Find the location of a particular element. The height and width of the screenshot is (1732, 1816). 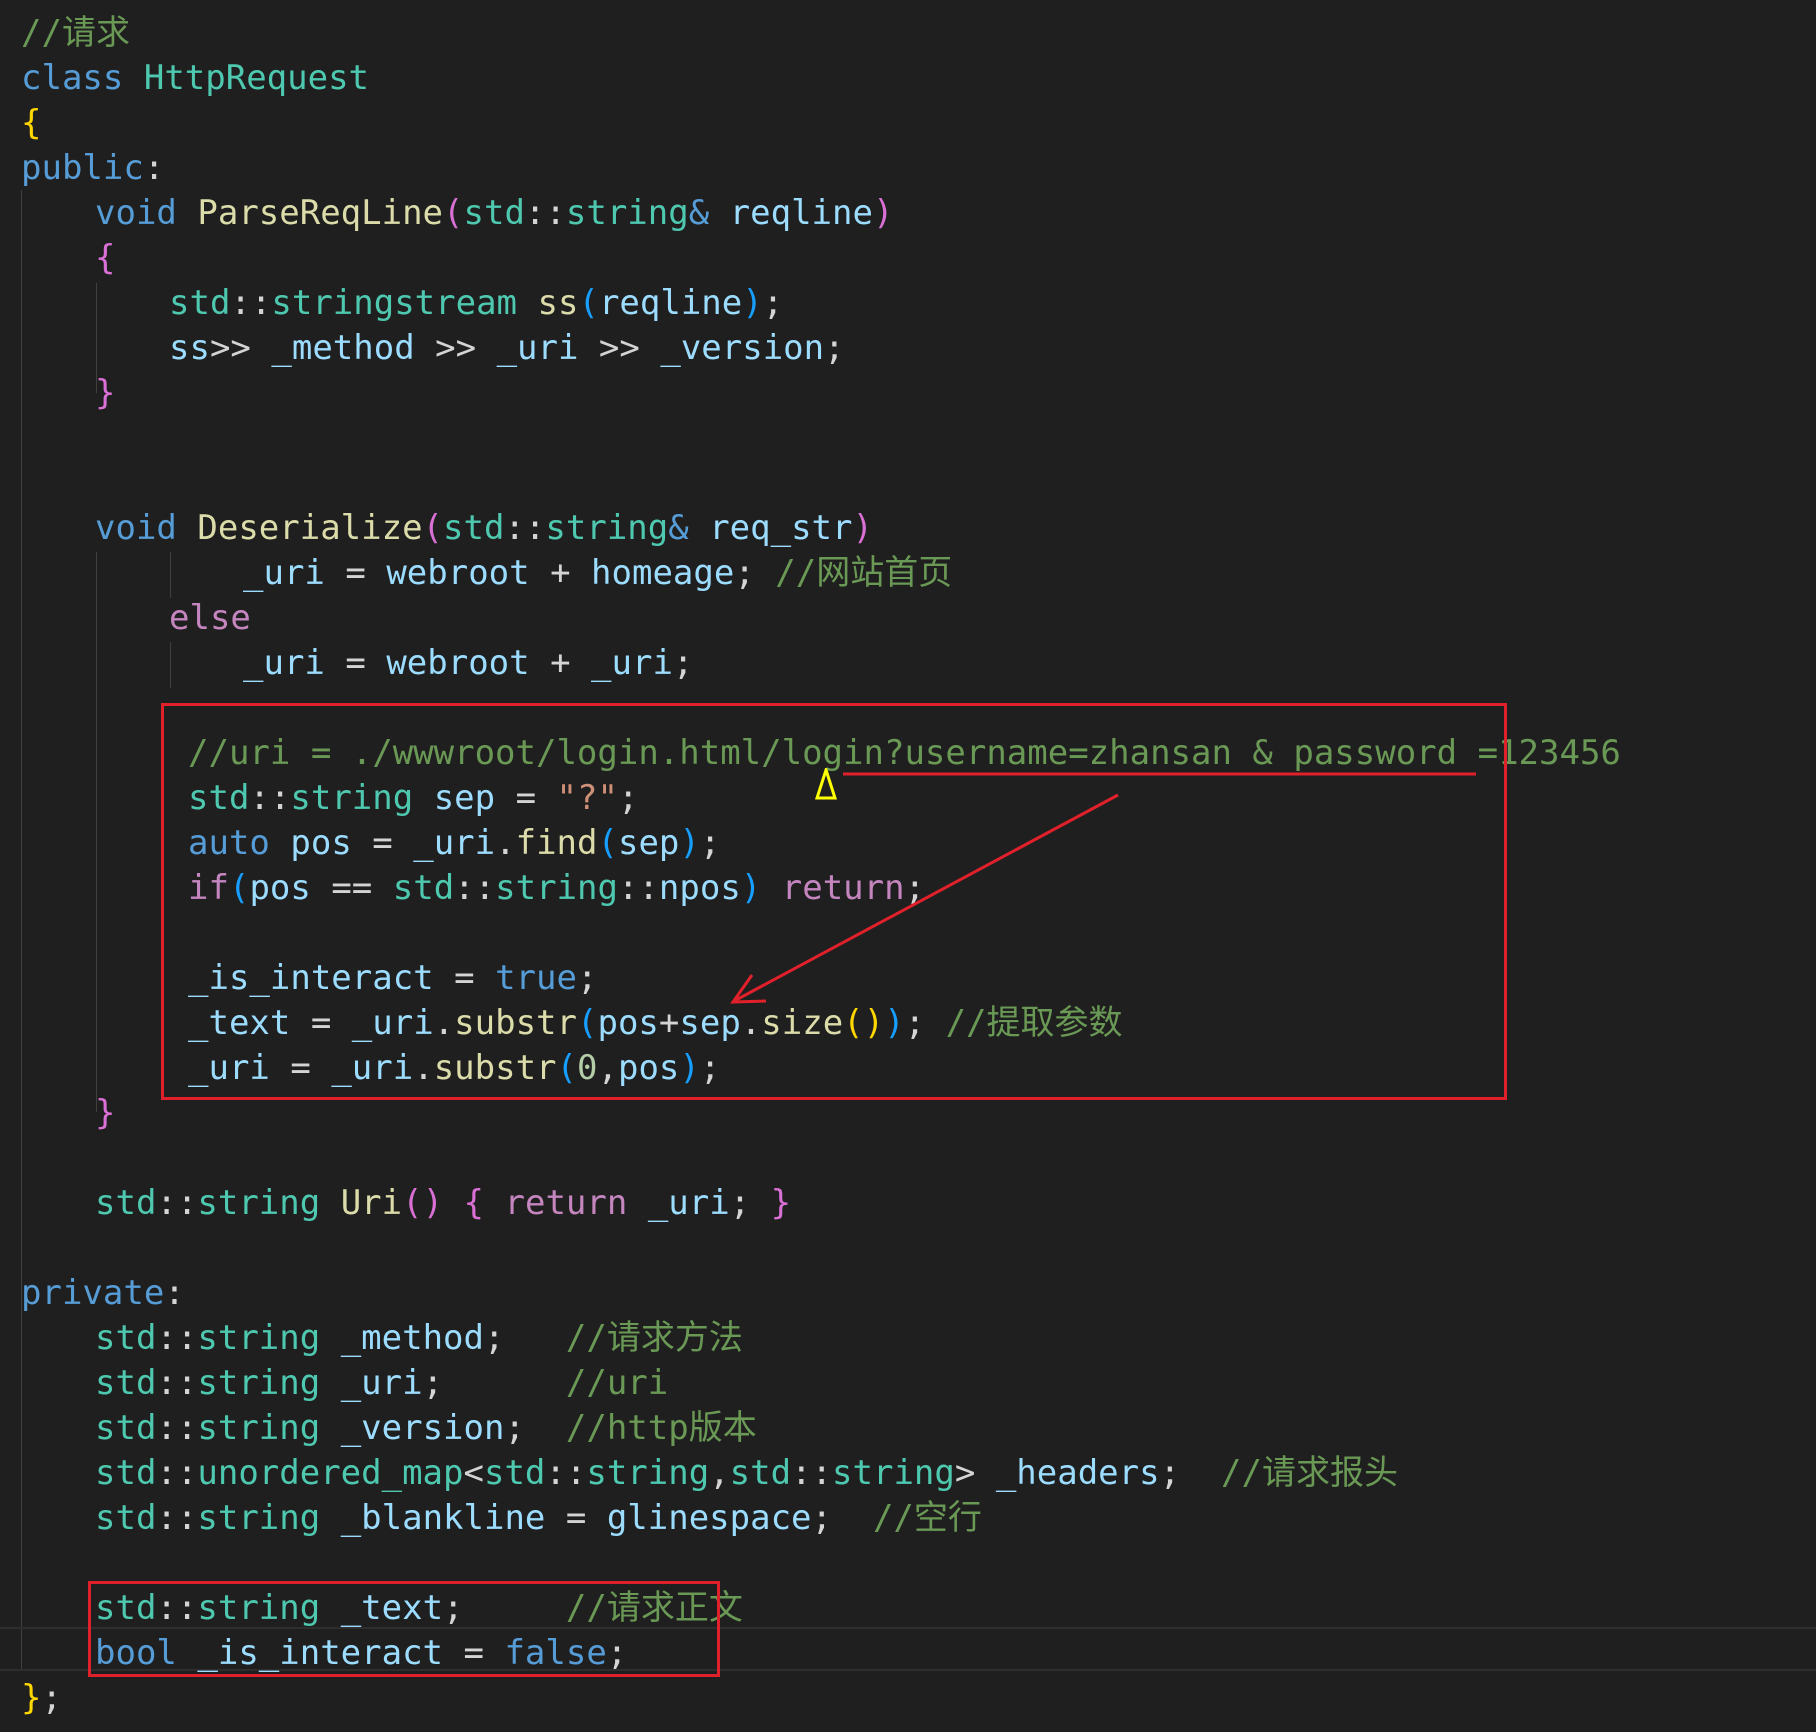

code-line: void Deserialize(std::string& req_str) is located at coordinates (484, 528).